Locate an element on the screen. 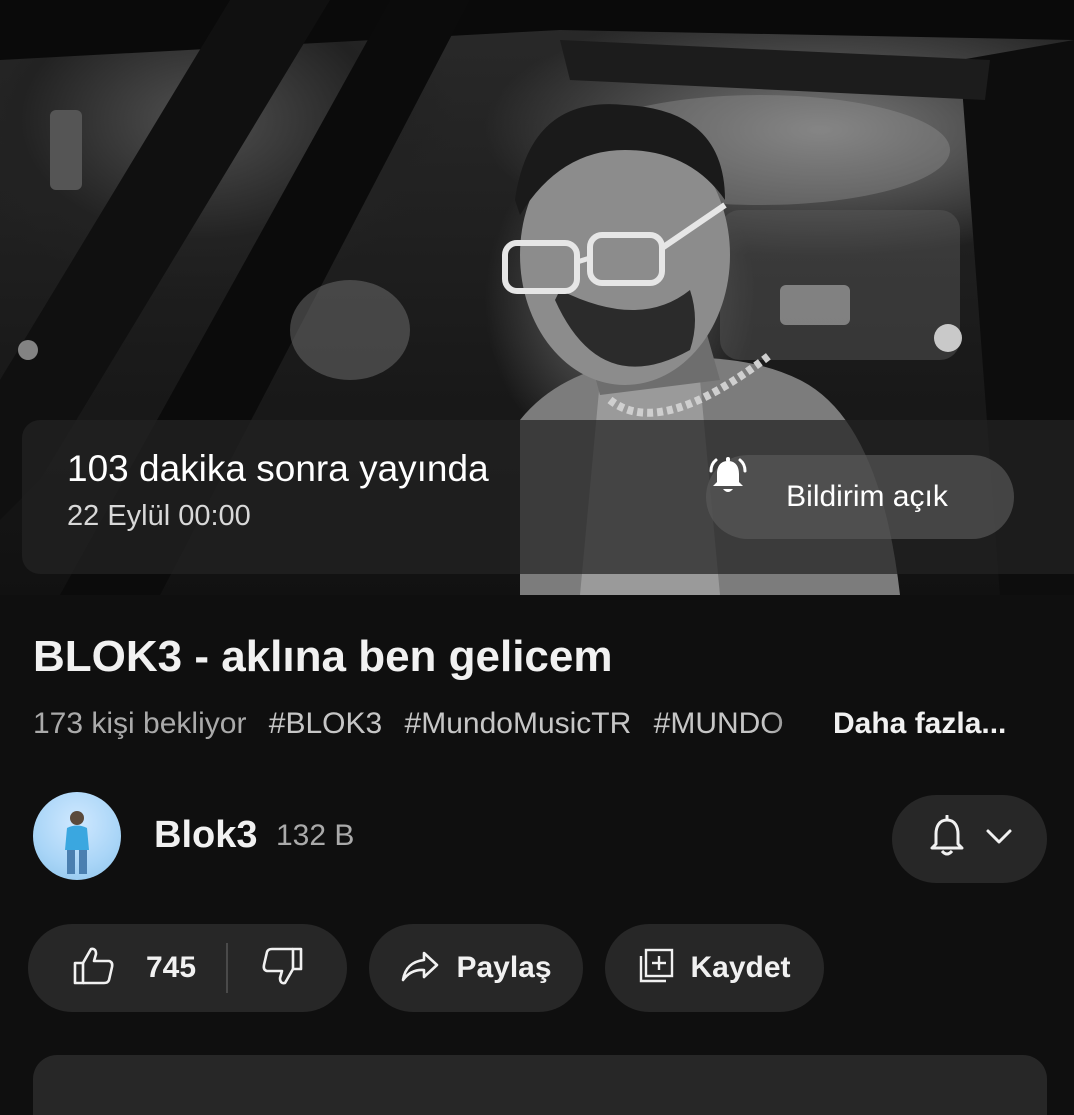 The width and height of the screenshot is (1074, 1115). notification-label: Bildirim açık is located at coordinates (867, 496).